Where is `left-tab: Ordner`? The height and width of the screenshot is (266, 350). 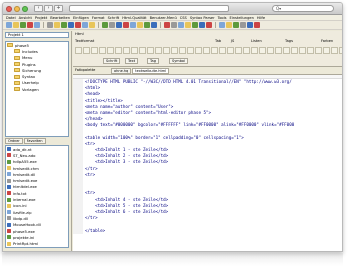
left-tab: Ordner is located at coordinates (14, 141).